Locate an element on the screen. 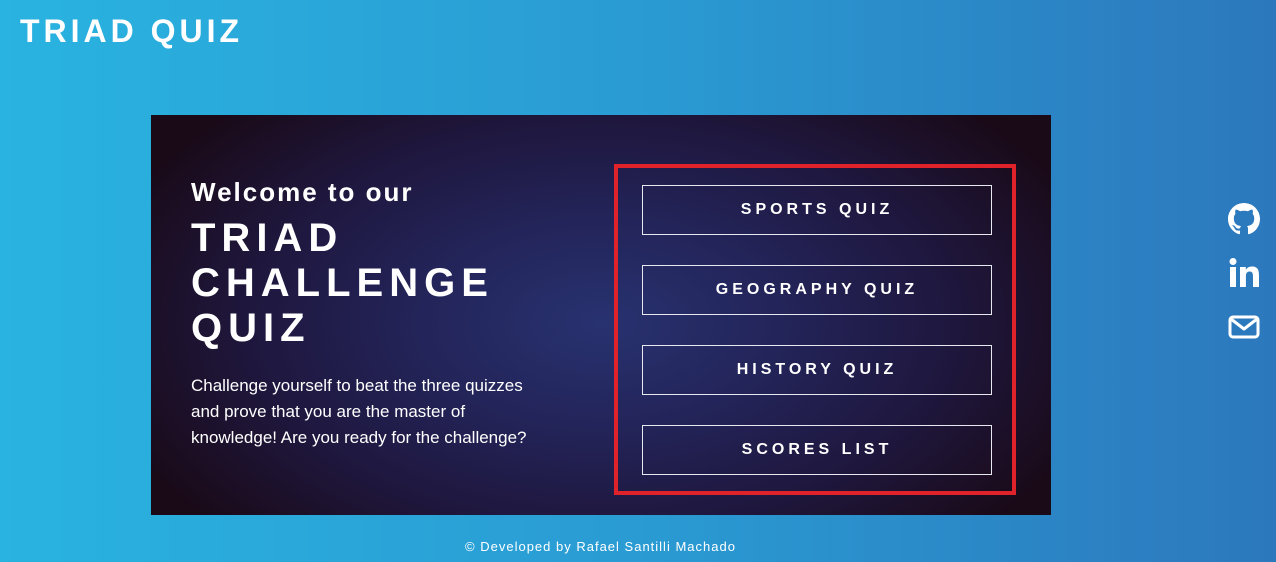  linkedin-link is located at coordinates (1244, 273).